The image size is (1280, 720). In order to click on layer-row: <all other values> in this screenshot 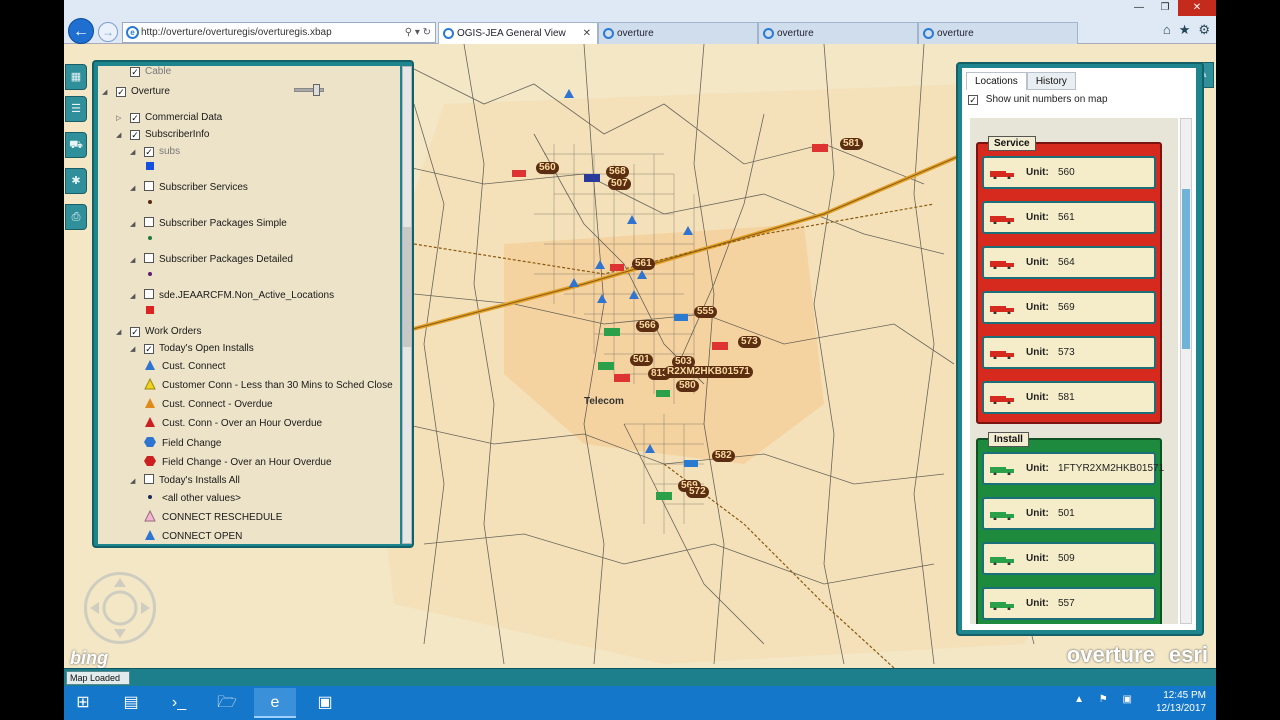, I will do `click(192, 499)`.